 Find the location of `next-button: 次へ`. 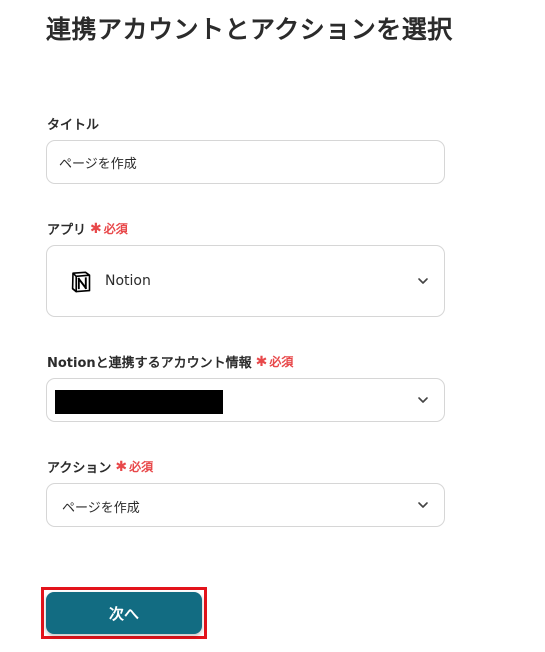

next-button: 次へ is located at coordinates (124, 613).